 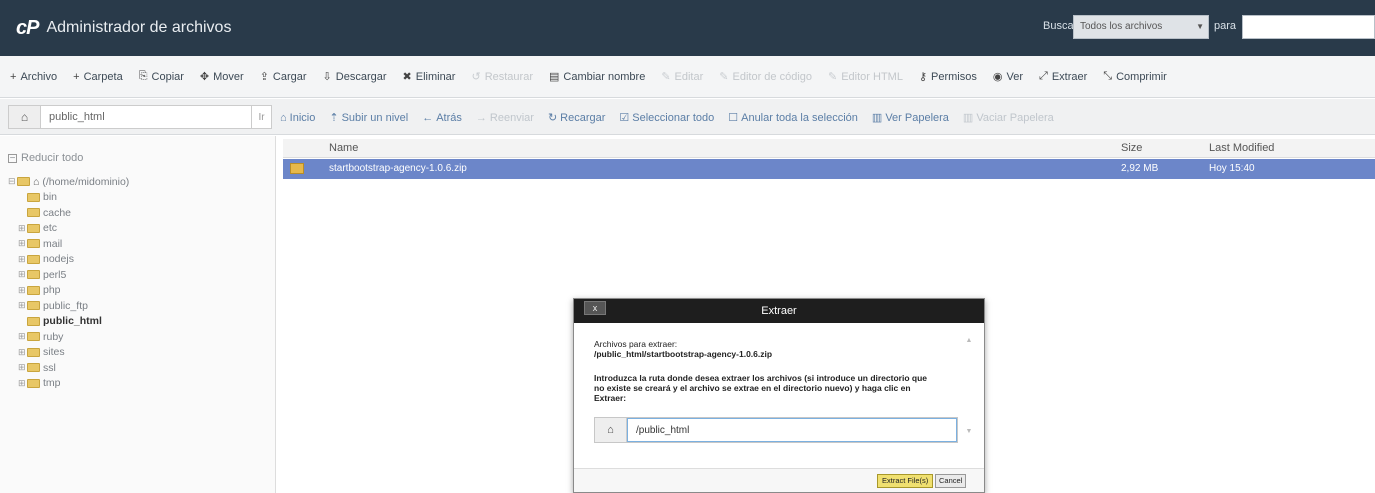 What do you see at coordinates (361, 76) in the screenshot?
I see `toolbar-button-label: Descargar` at bounding box center [361, 76].